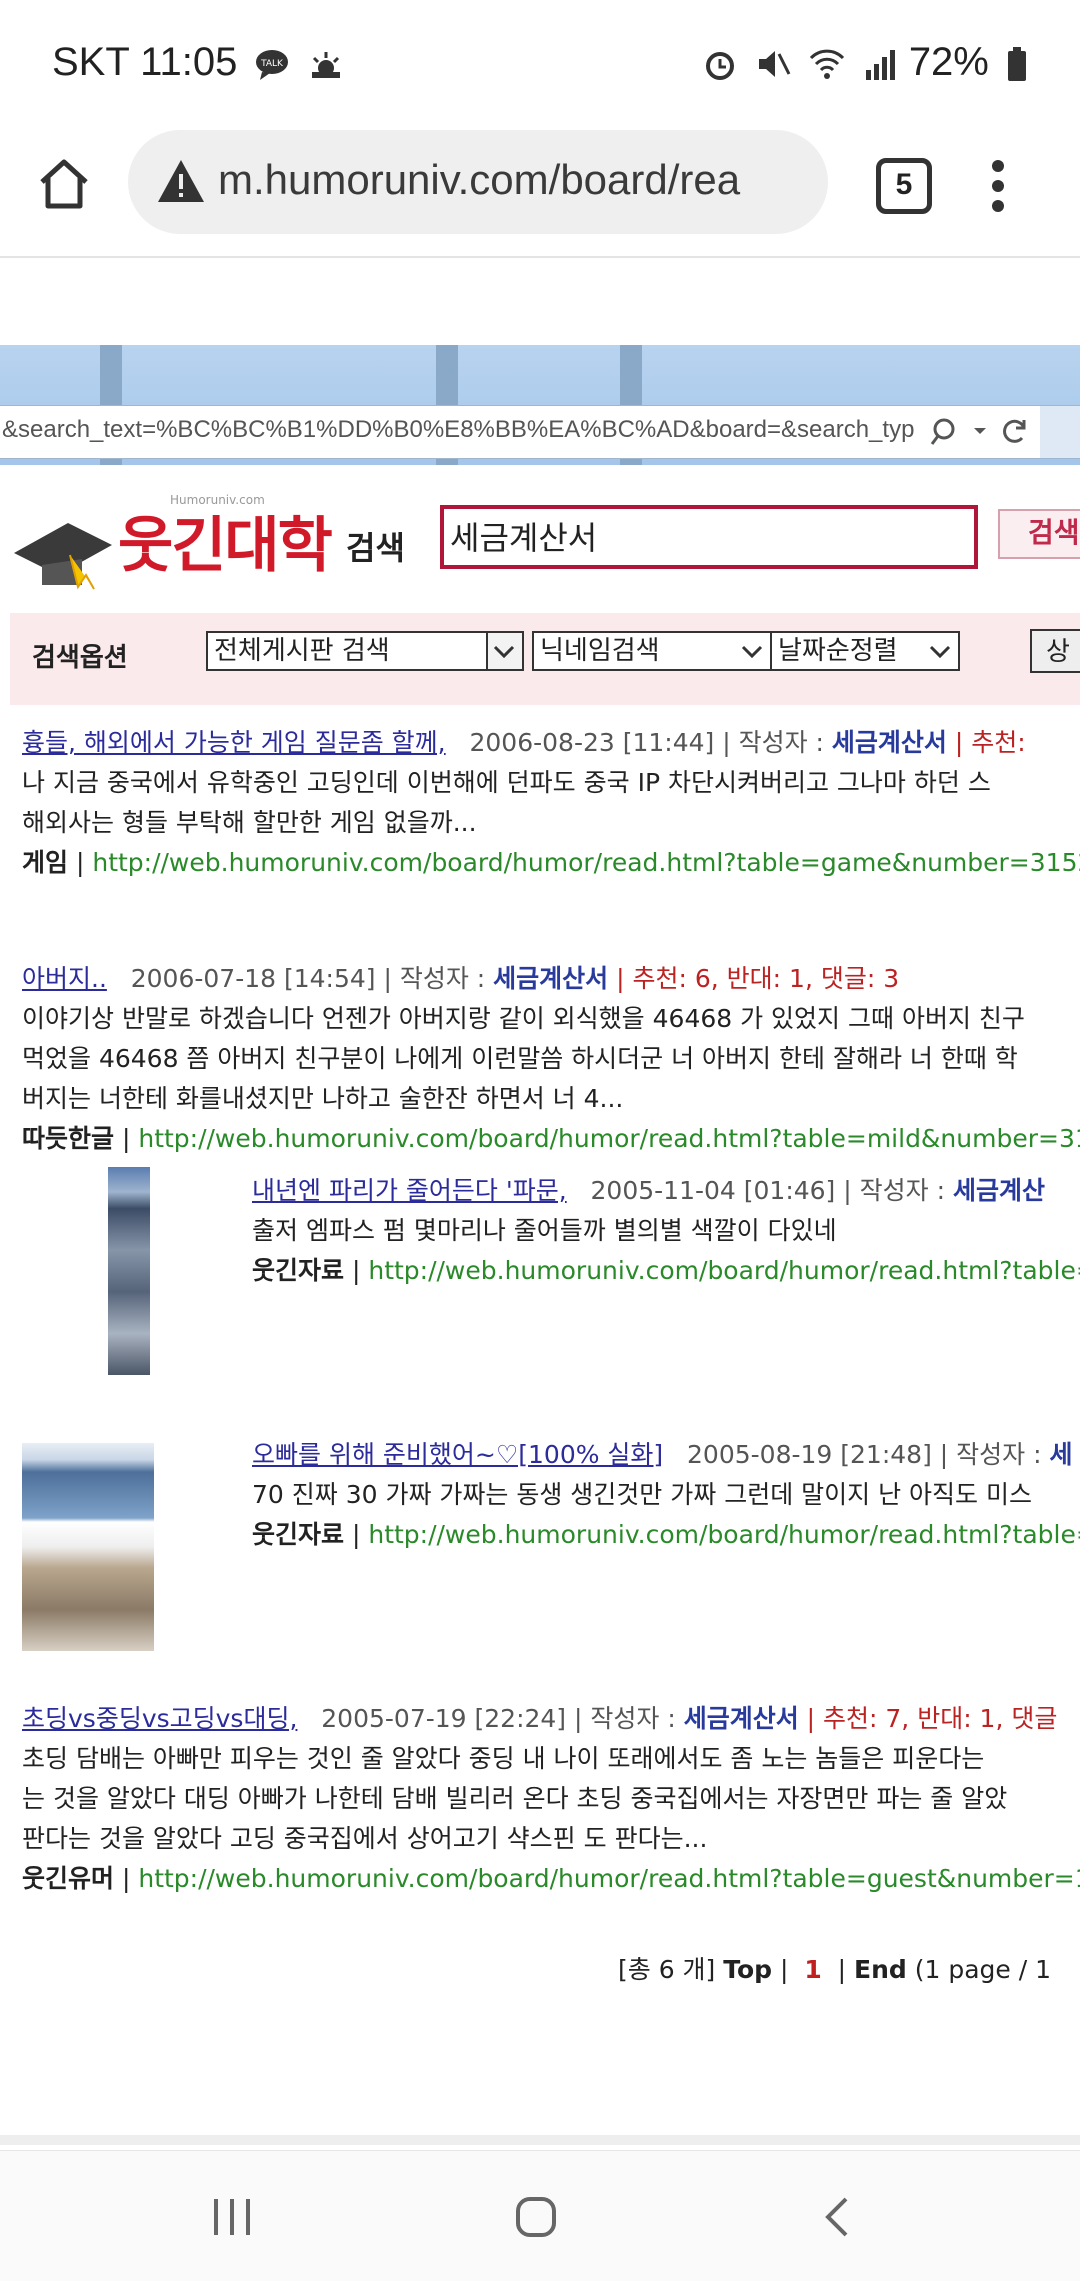 This screenshot has height=2281, width=1080. Describe the element at coordinates (325, 65) in the screenshot. I see `weather-icon` at that location.